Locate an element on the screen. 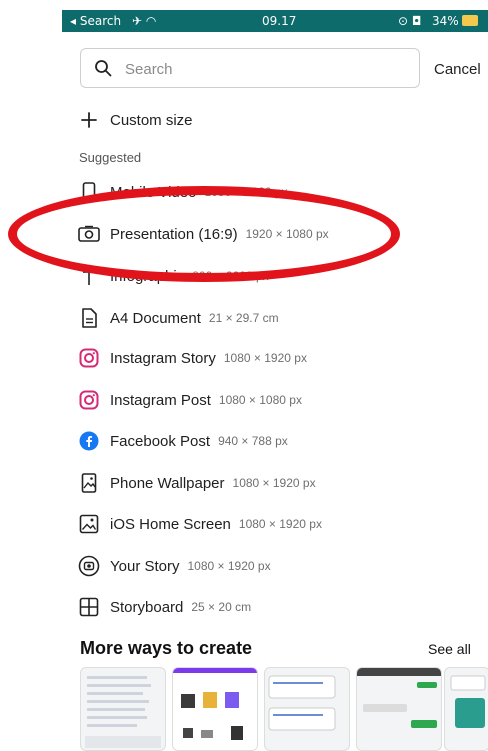  item-label: iOS Home Screen is located at coordinates (170, 524).